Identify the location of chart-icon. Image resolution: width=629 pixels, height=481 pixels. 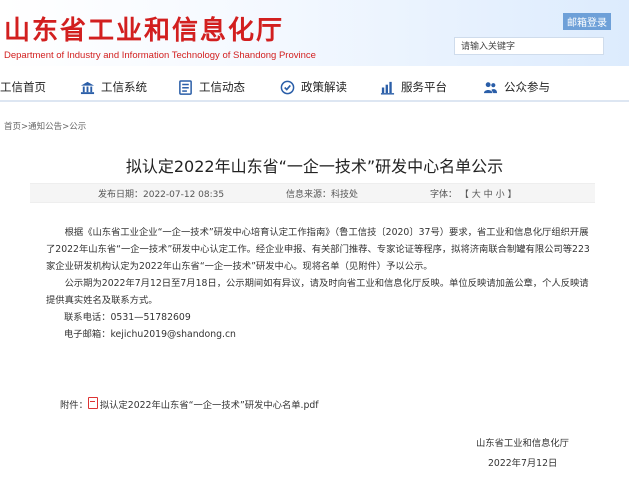
(387, 88).